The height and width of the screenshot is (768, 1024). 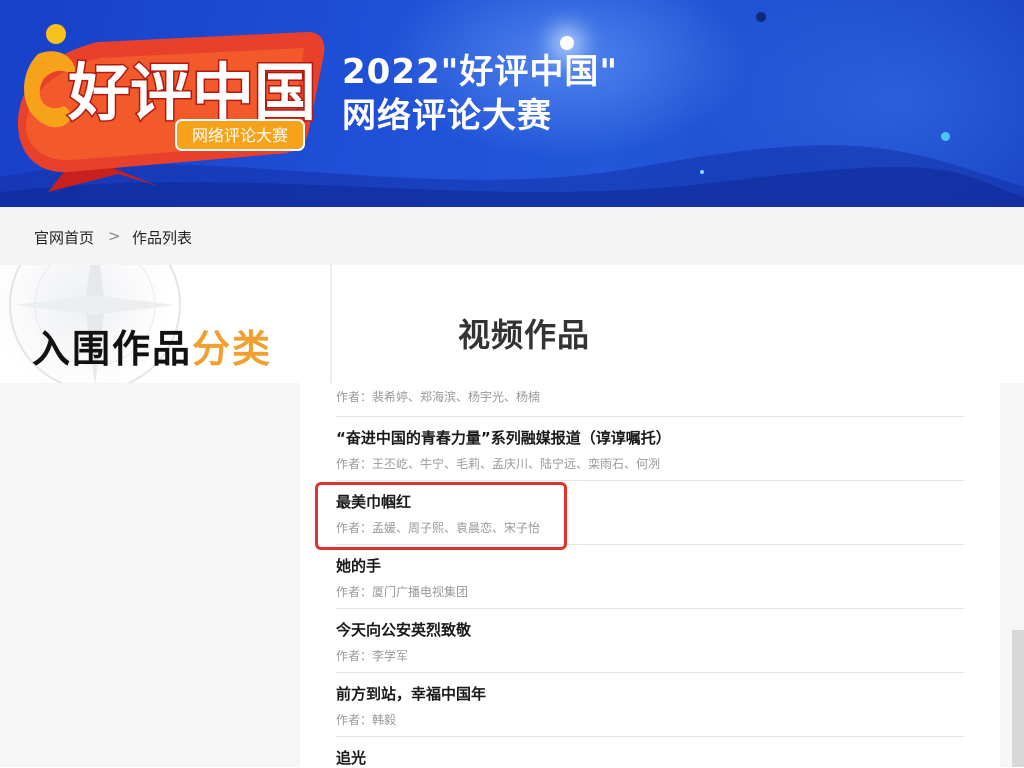 I want to click on side-scroll-edge, so click(x=1018, y=698).